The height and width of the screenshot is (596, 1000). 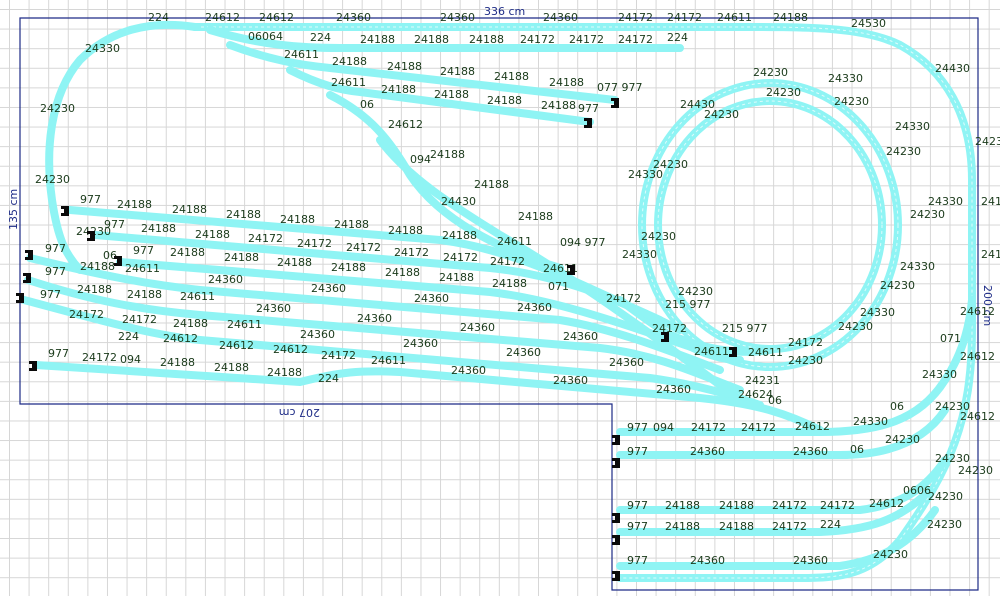 I want to click on track-piece-label: 06064, so click(x=265, y=36).